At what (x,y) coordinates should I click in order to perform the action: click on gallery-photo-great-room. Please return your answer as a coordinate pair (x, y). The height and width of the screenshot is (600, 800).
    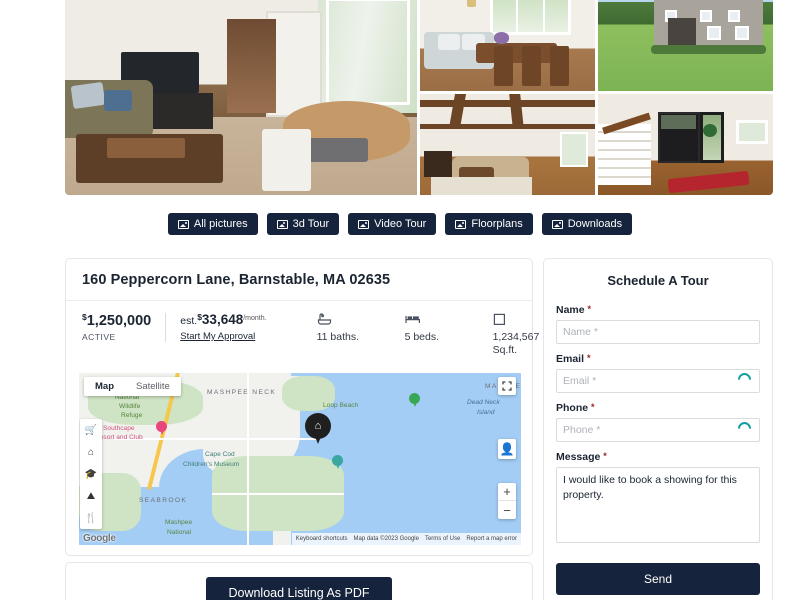
    Looking at the image, I should click on (507, 144).